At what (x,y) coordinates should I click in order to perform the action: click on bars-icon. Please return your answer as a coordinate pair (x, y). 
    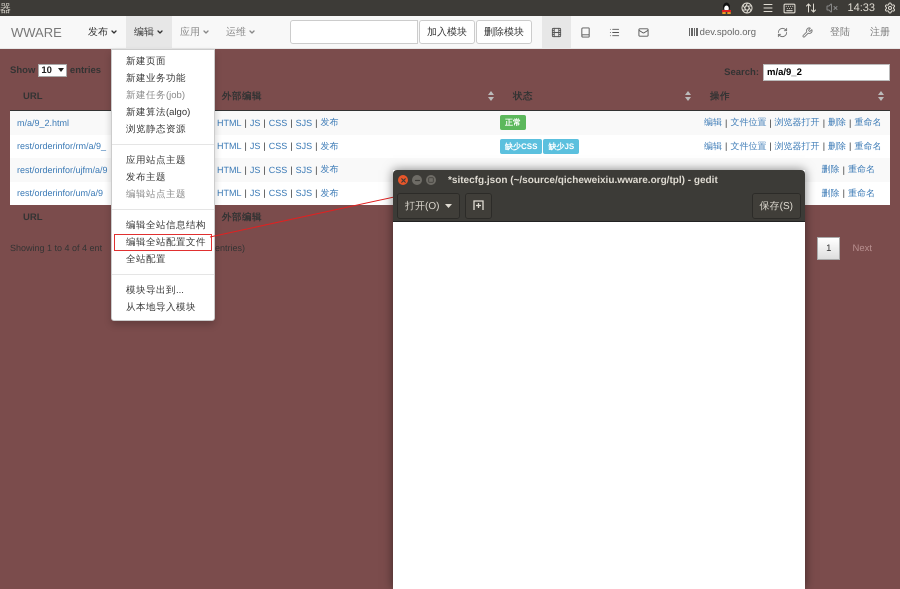
    Looking at the image, I should click on (693, 32).